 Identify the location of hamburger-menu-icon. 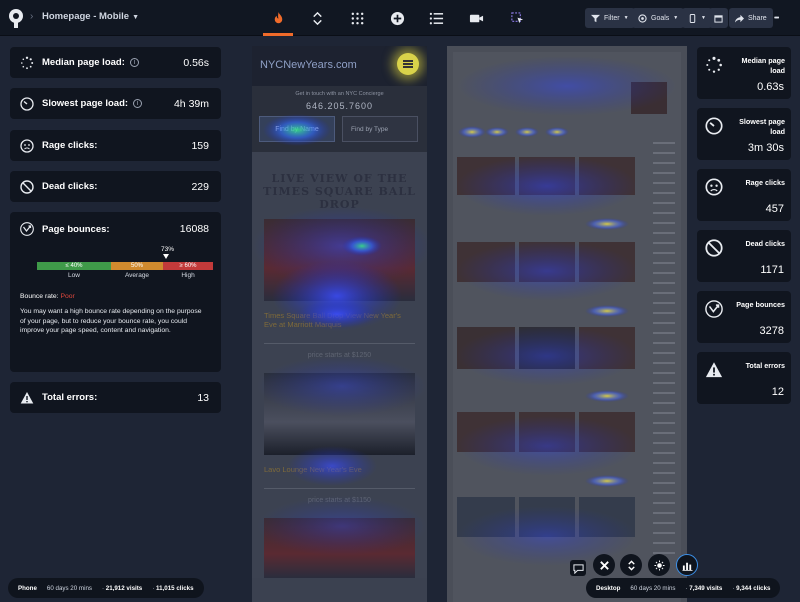
(408, 64).